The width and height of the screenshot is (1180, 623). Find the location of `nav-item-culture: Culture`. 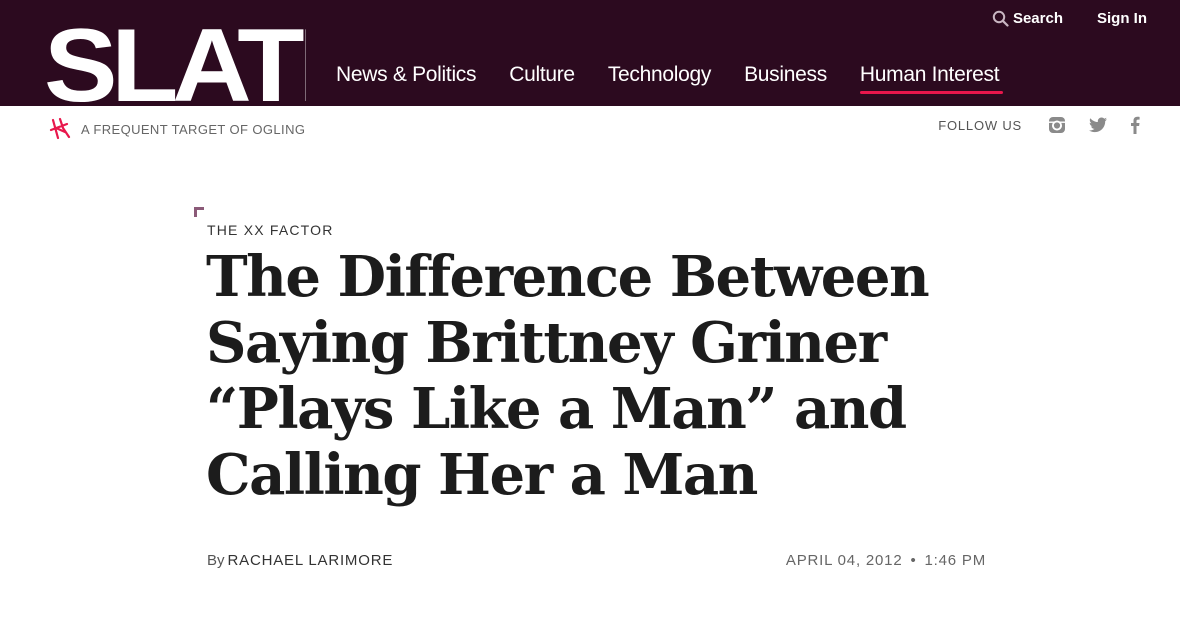

nav-item-culture: Culture is located at coordinates (542, 75).